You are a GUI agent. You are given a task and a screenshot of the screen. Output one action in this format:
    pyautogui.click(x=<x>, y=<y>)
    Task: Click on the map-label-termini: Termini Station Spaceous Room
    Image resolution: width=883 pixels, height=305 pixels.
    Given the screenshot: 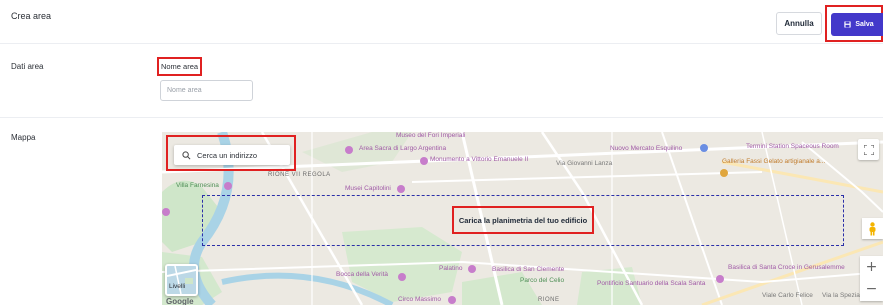 What is the action you would take?
    pyautogui.click(x=792, y=146)
    